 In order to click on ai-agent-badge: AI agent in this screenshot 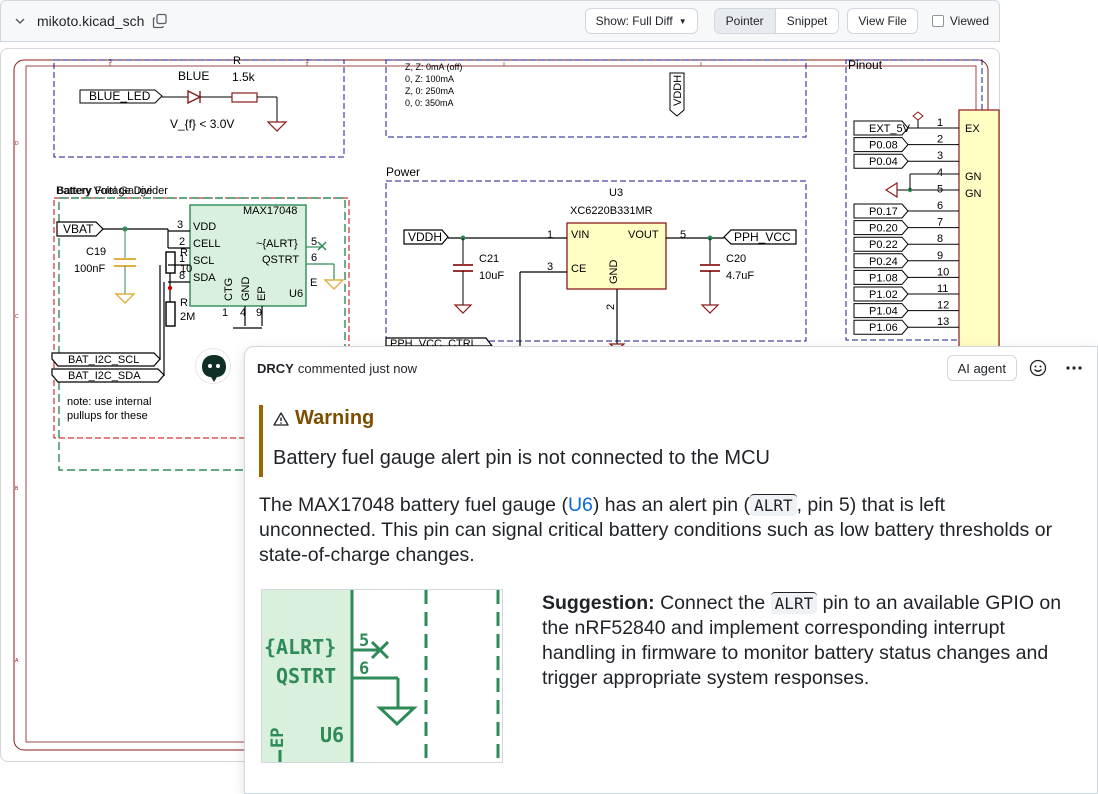, I will do `click(981, 368)`.